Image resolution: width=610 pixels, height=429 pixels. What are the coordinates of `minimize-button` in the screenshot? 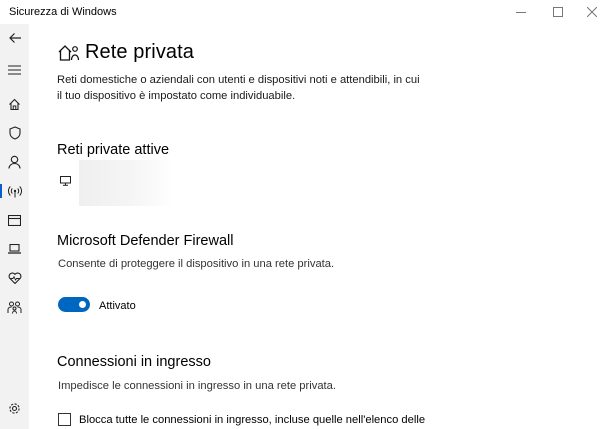 It's located at (521, 12).